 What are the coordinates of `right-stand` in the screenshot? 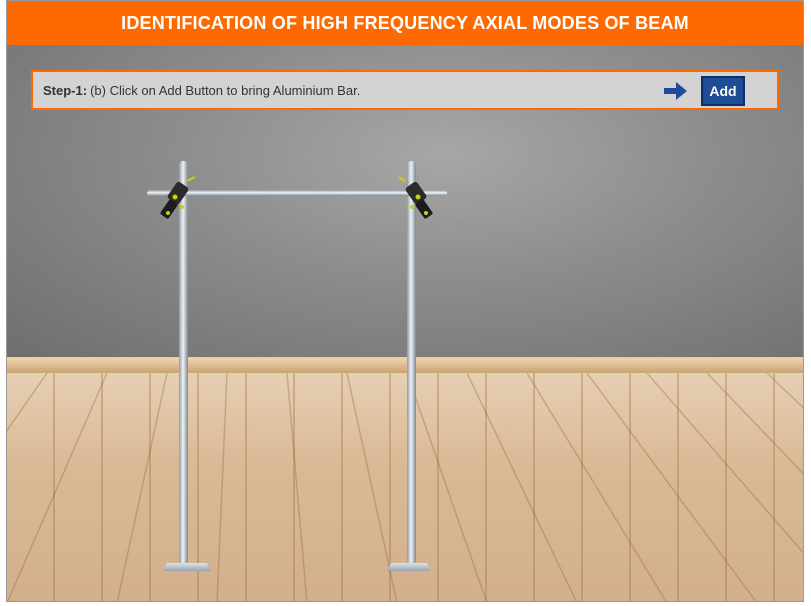 It's located at (409, 366).